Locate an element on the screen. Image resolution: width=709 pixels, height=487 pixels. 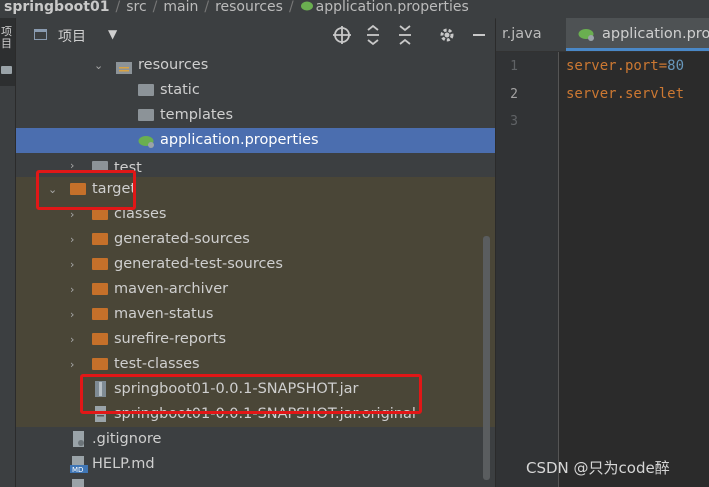
tree-node-label: templates is located at coordinates (197, 115).